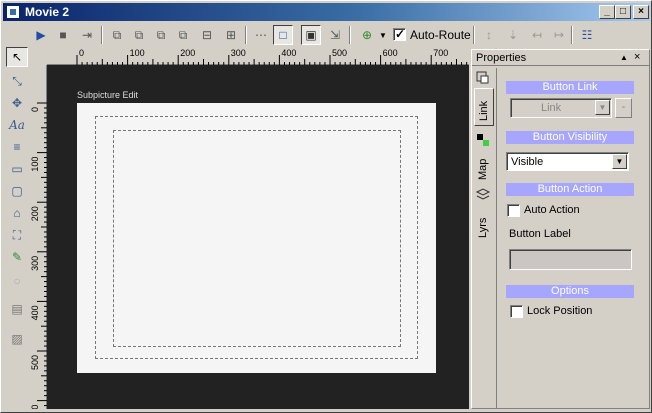  Describe the element at coordinates (383, 35) in the screenshot. I see `route-dropdown-arrow-icon: ▼` at that location.